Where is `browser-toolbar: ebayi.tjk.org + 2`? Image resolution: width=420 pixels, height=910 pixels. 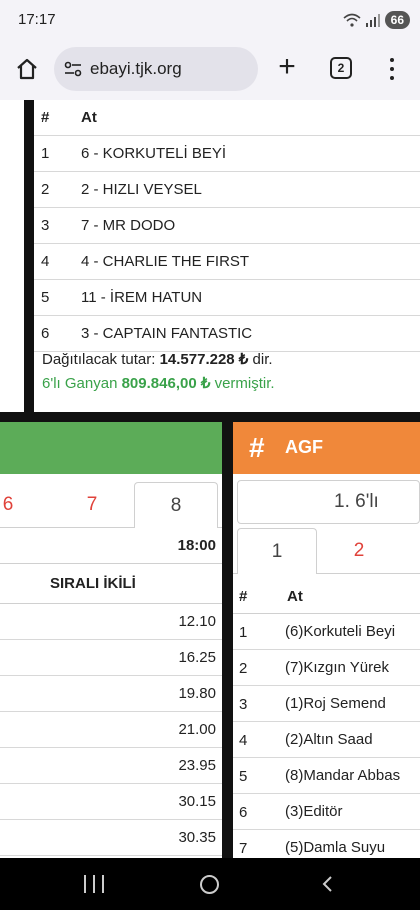 browser-toolbar: ebayi.tjk.org + 2 is located at coordinates (210, 70).